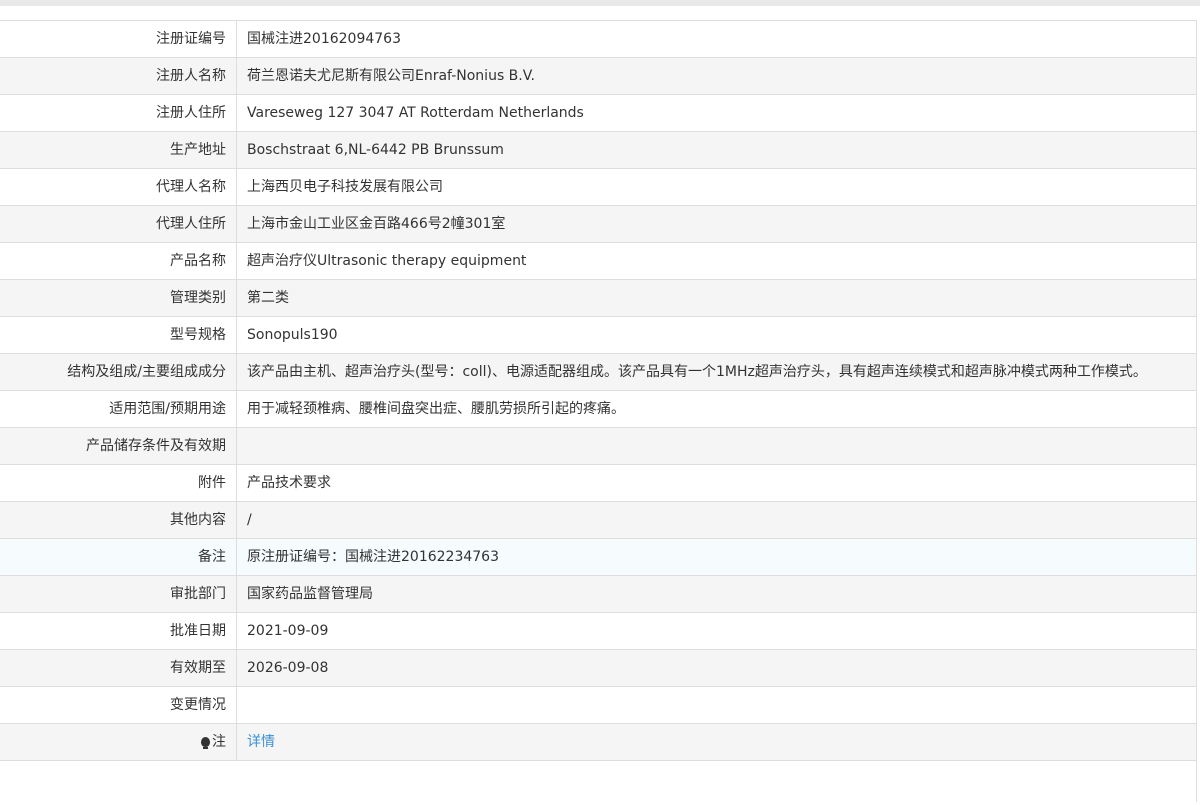 This screenshot has width=1200, height=805. I want to click on row-value: 国家药品监督管理局, so click(716, 594).